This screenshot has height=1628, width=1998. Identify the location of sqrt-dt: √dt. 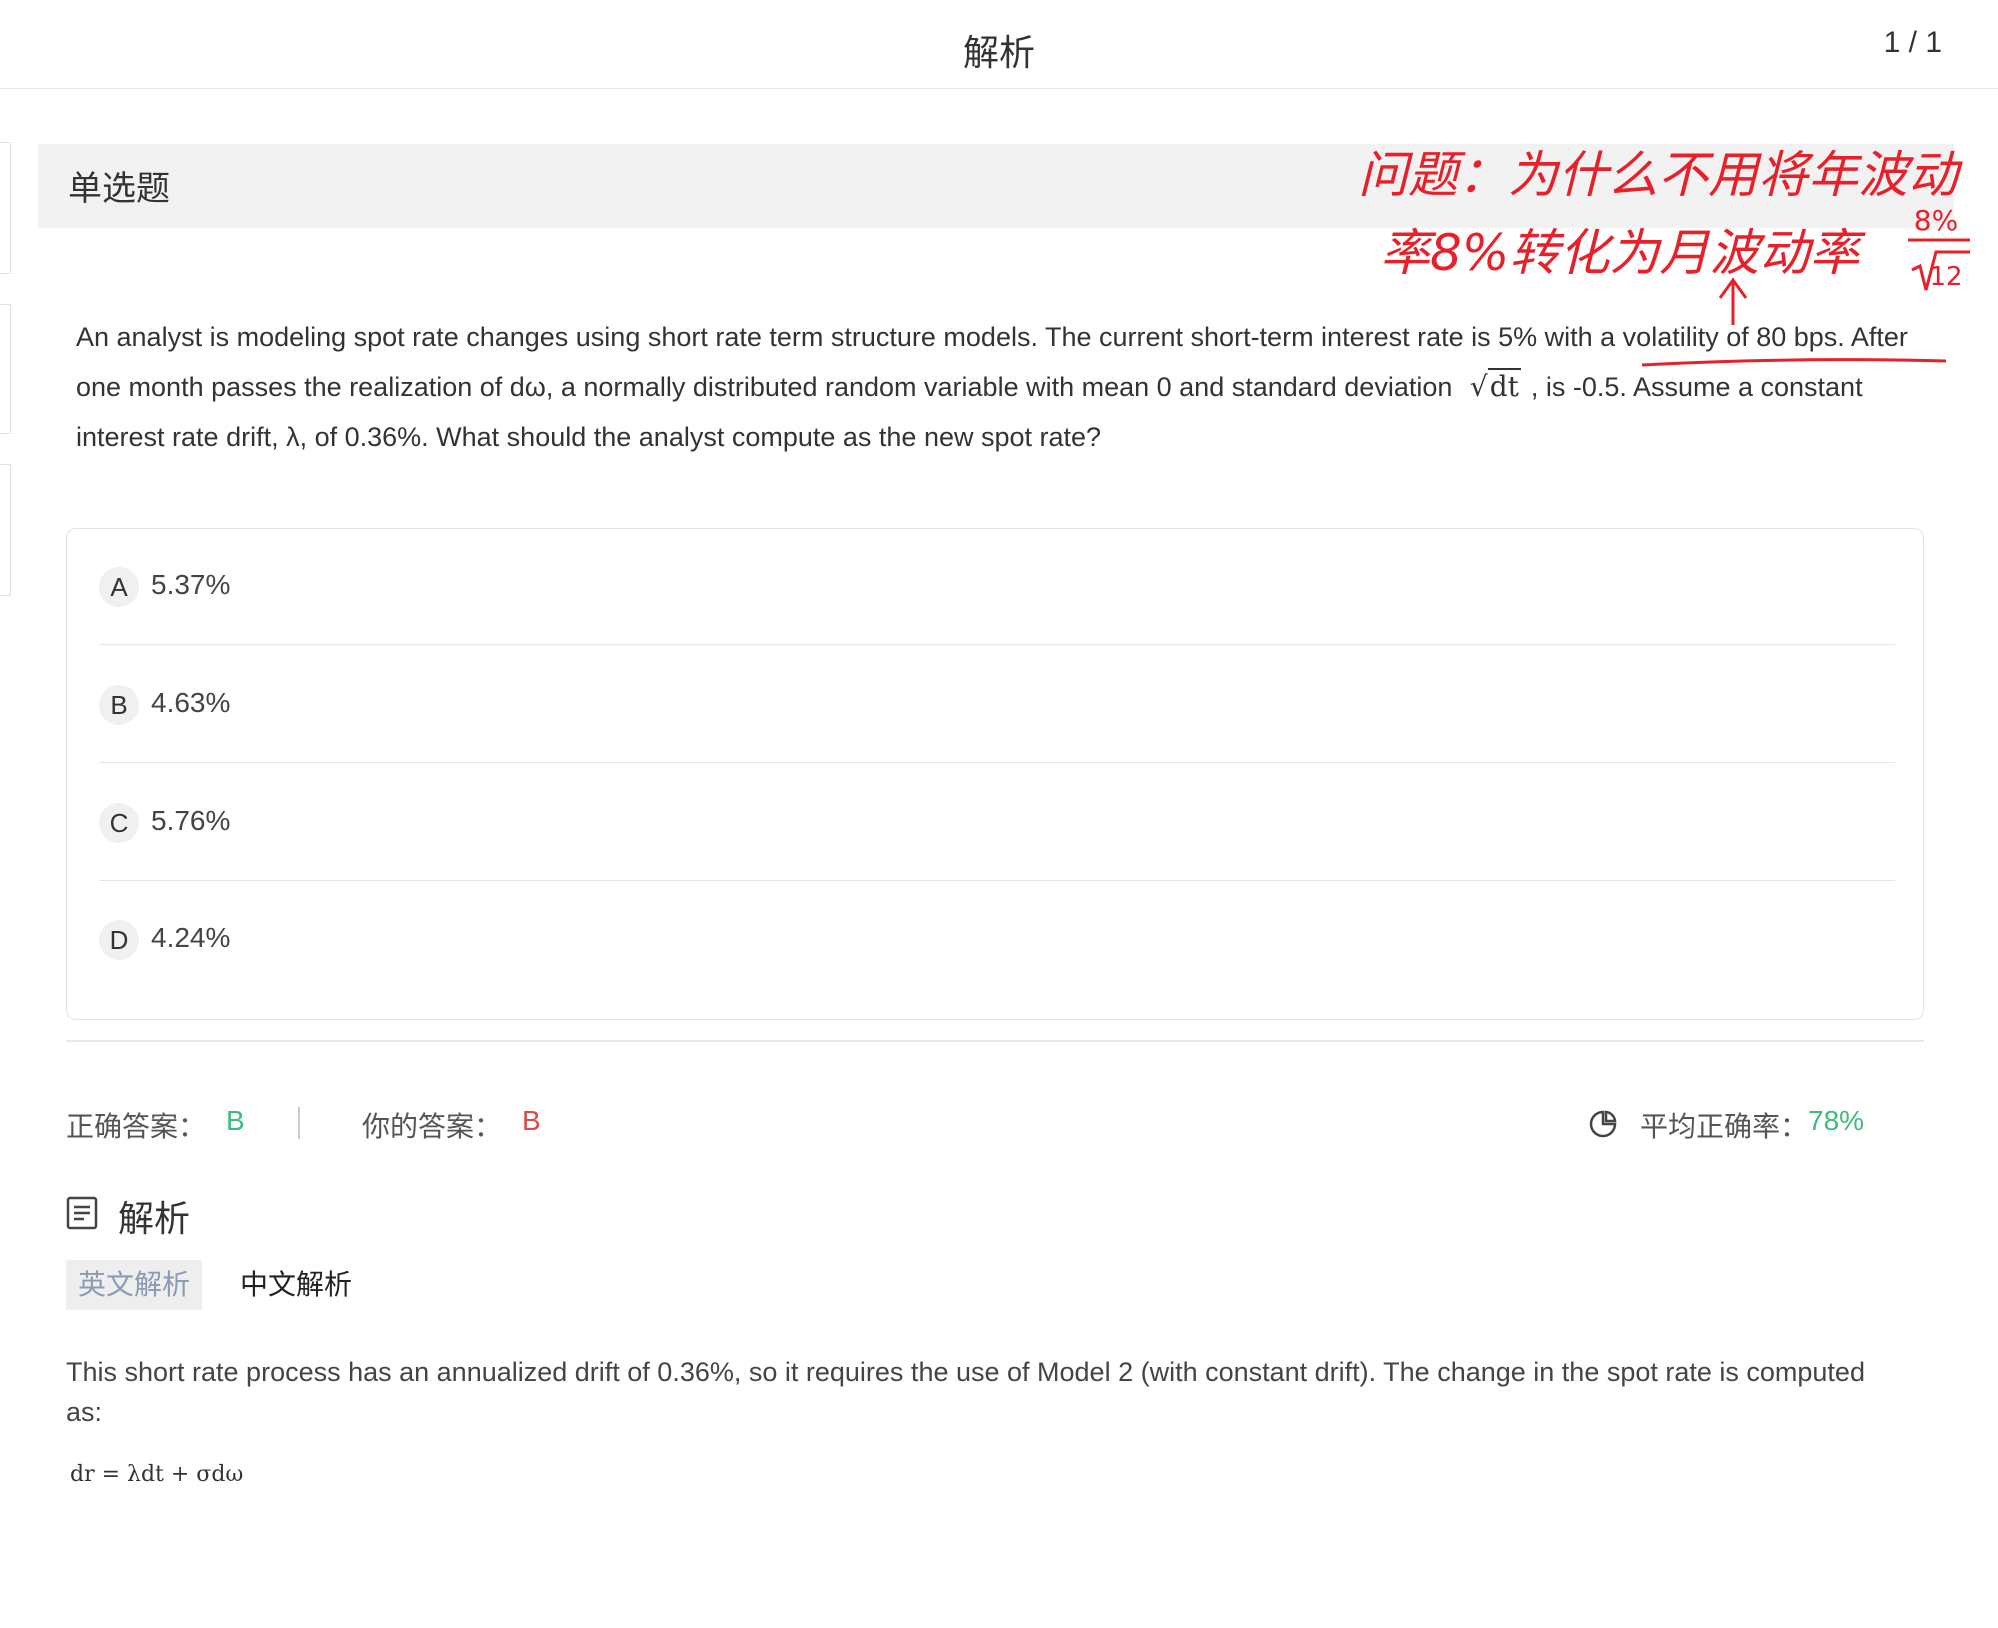
(1495, 385).